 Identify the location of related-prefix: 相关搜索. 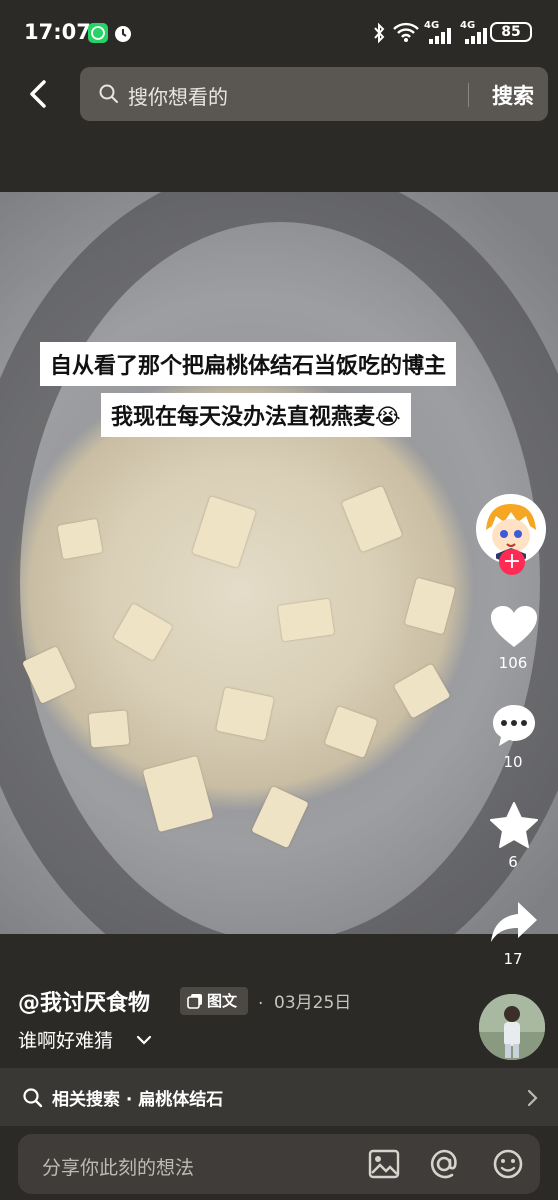
(86, 1100).